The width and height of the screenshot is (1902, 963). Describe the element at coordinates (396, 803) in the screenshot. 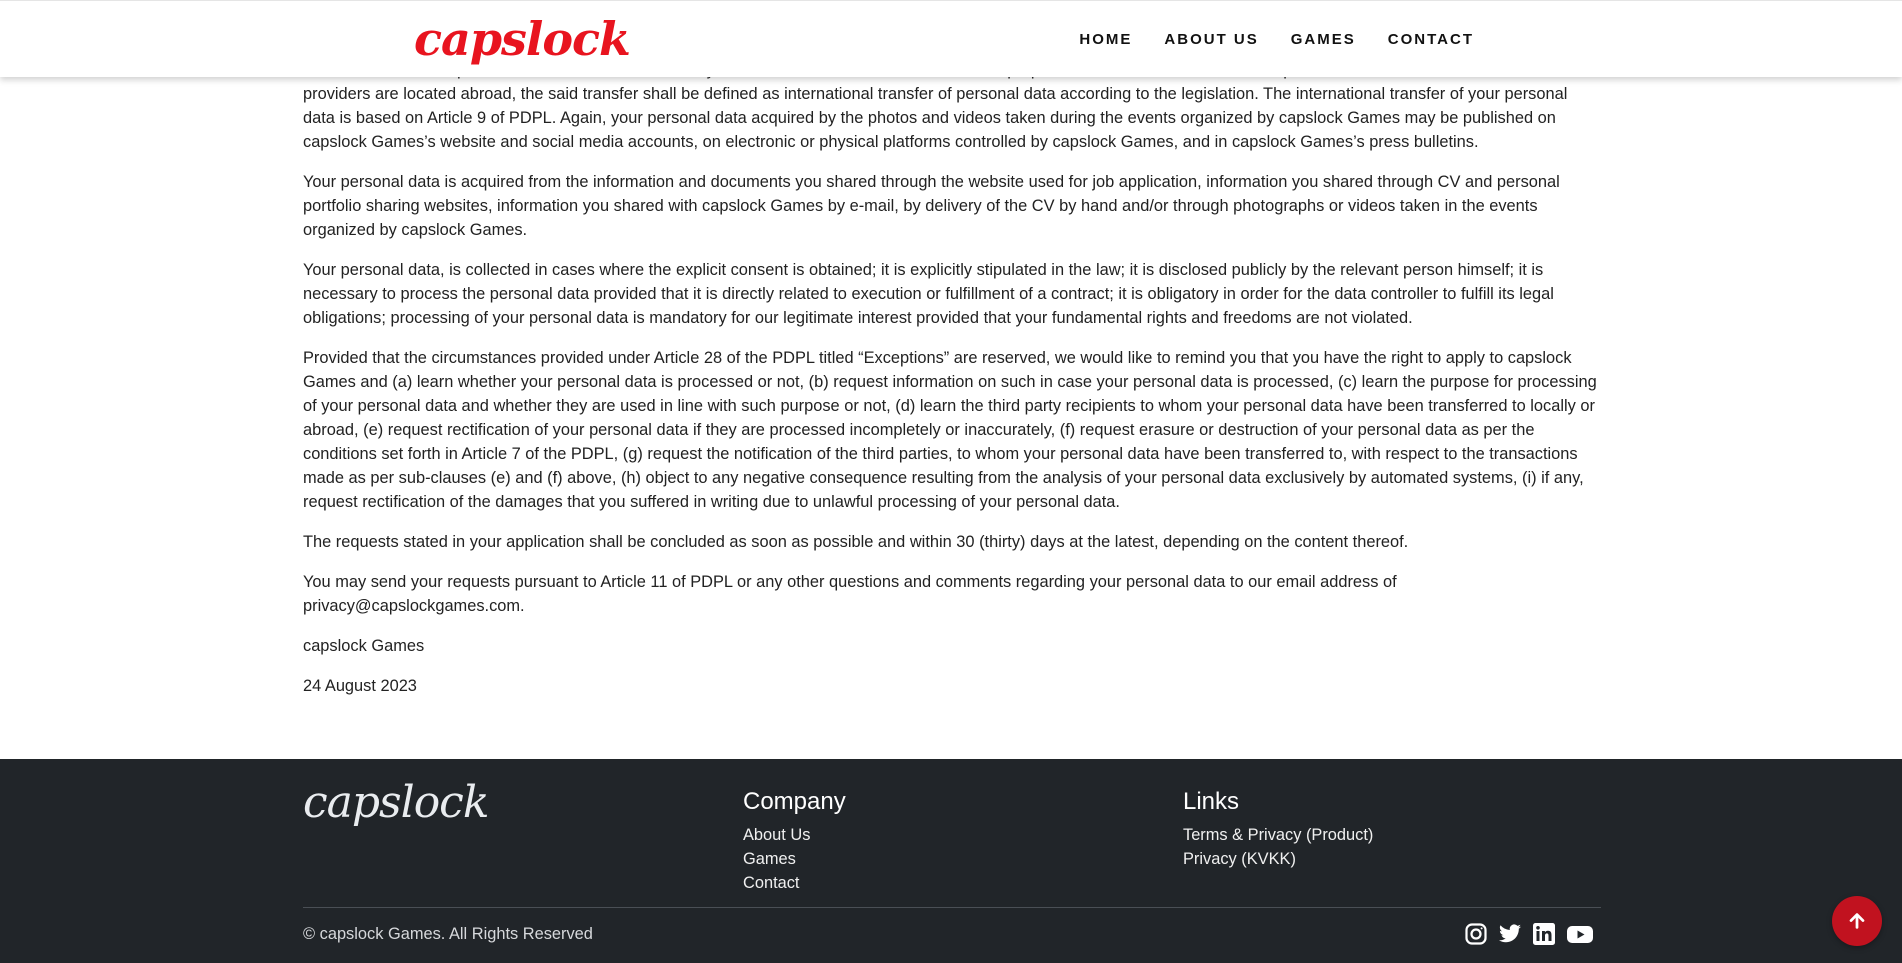

I see `footer-logo: capslock` at that location.